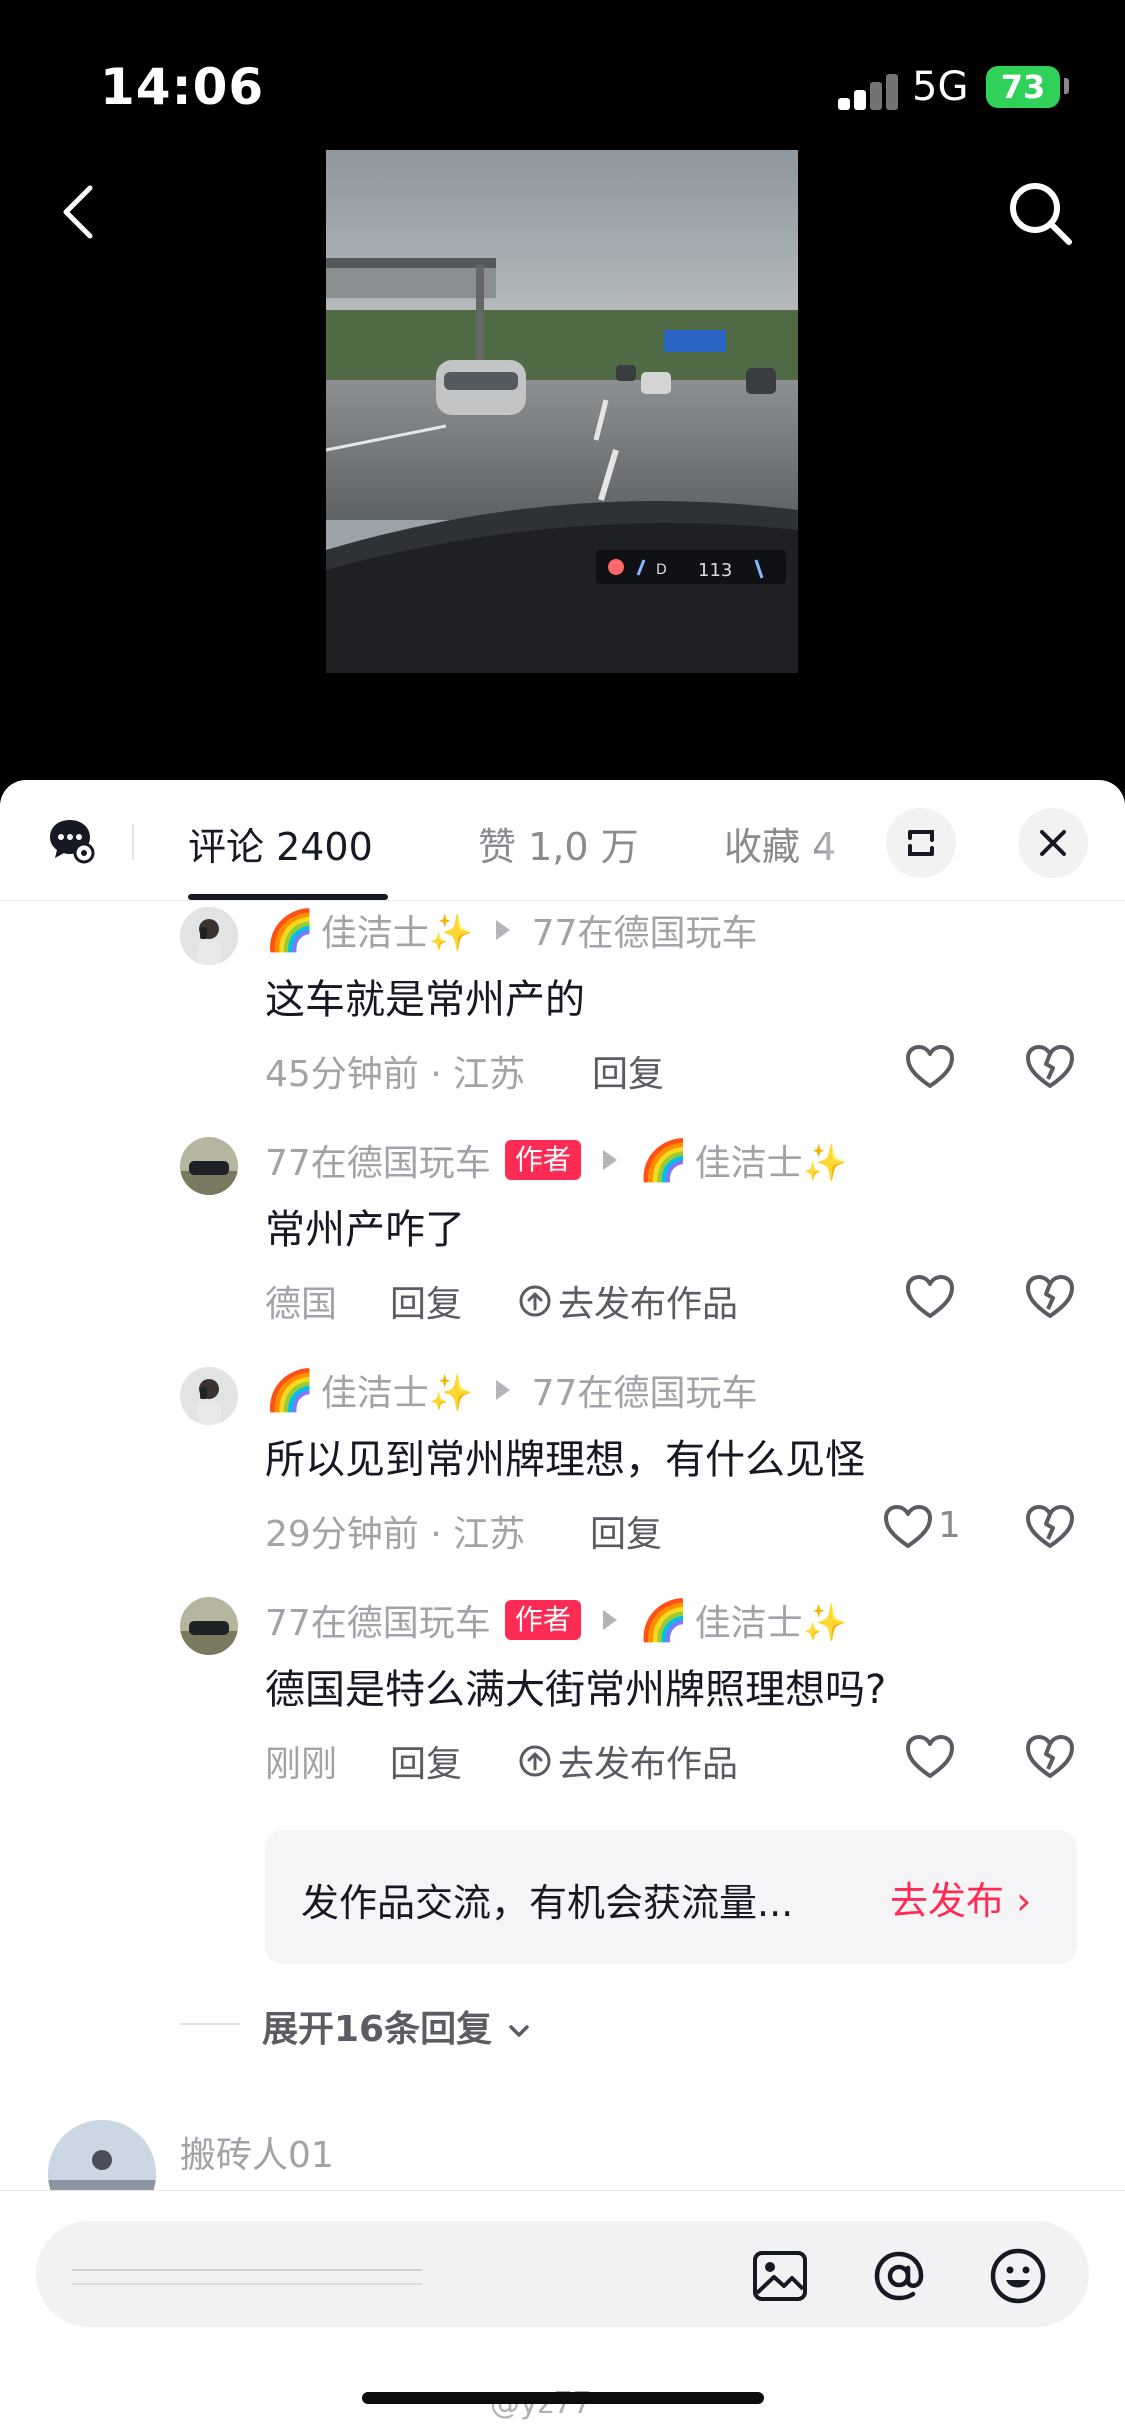  I want to click on chat-settings-icon, so click(72, 840).